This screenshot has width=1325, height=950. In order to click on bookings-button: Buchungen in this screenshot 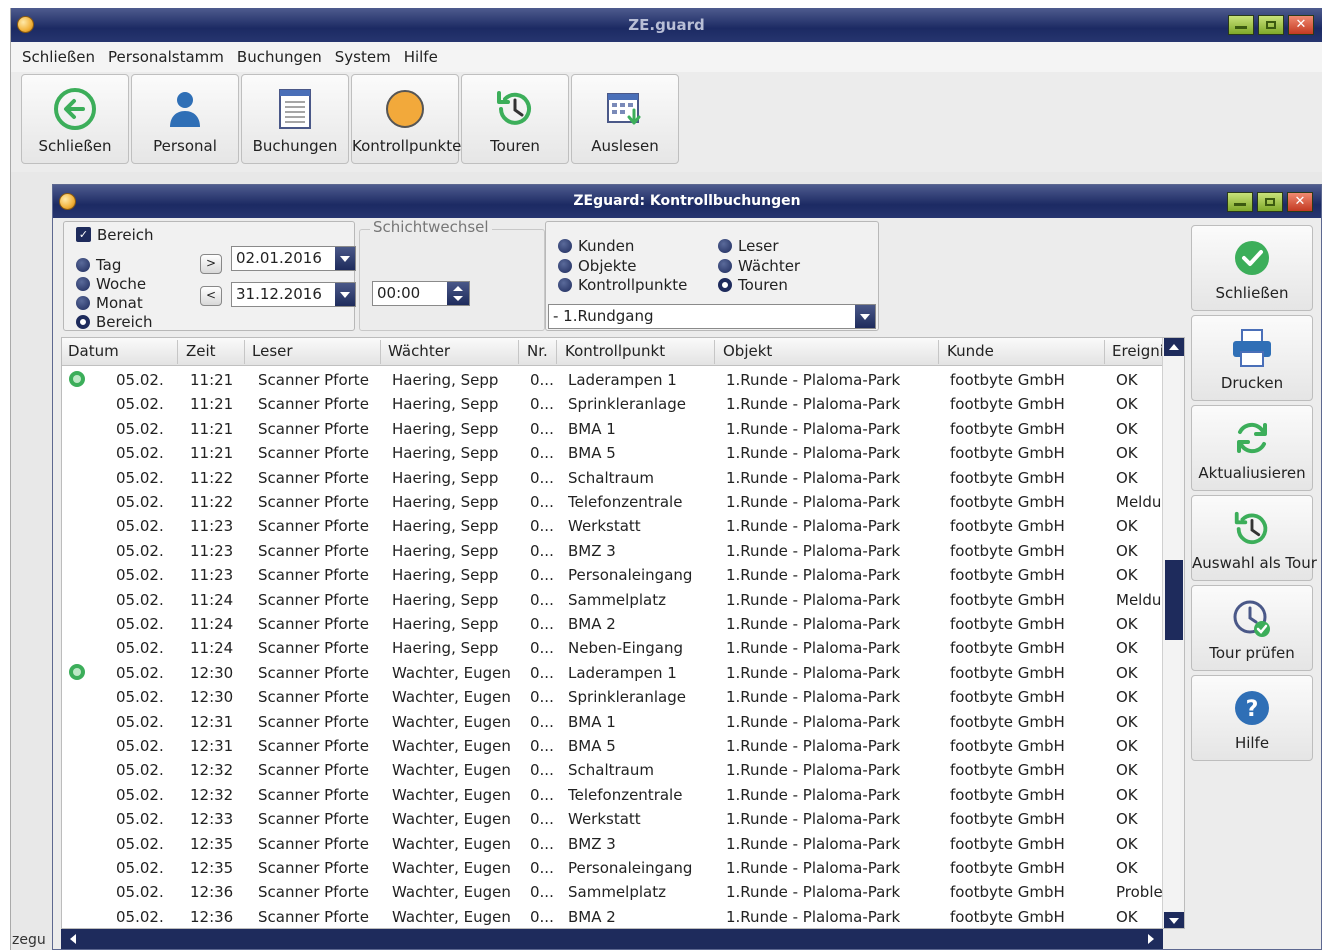, I will do `click(295, 119)`.